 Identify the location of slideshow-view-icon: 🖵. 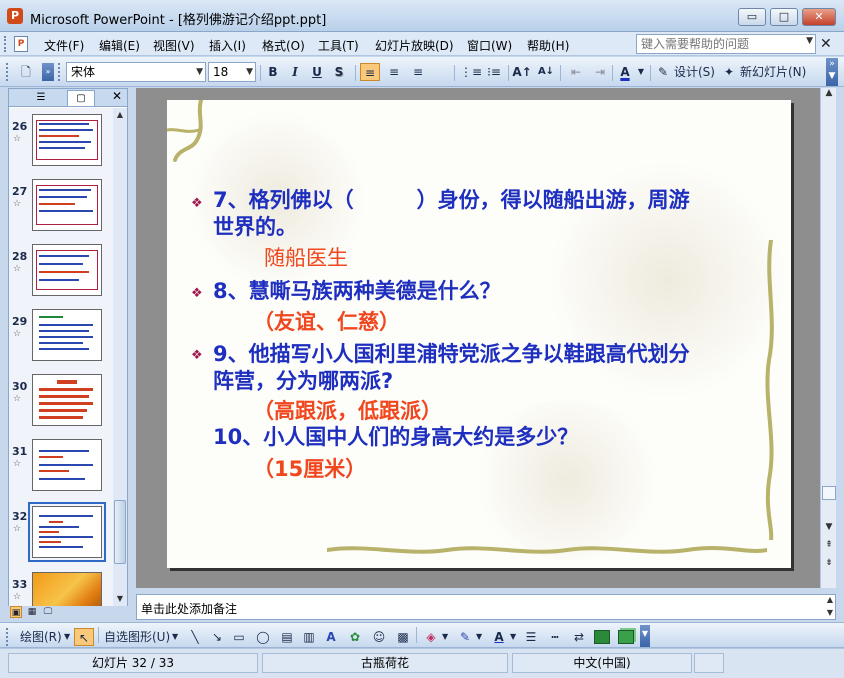
(48, 612).